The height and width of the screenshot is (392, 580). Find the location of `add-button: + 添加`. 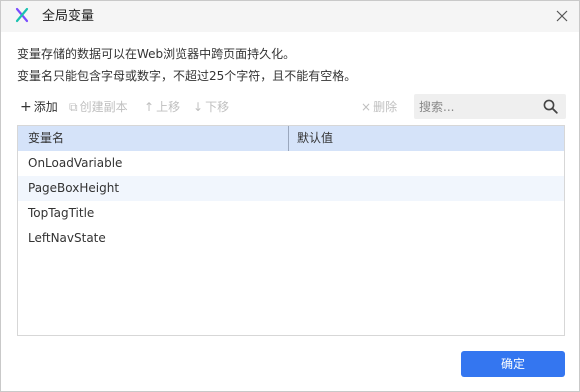

add-button: + 添加 is located at coordinates (39, 107).